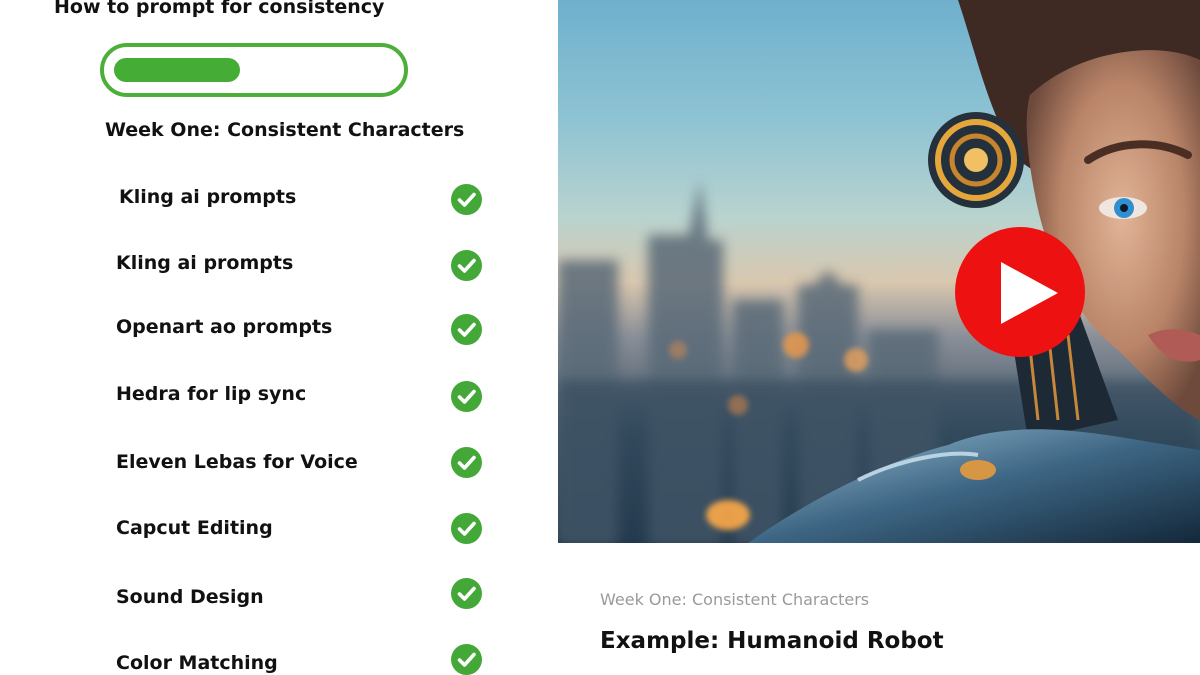 The width and height of the screenshot is (1200, 675). Describe the element at coordinates (1029, 293) in the screenshot. I see `play-icon` at that location.